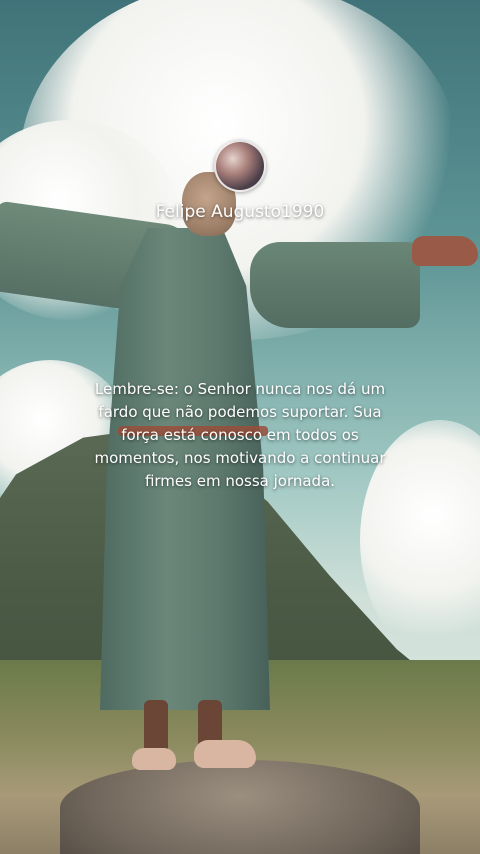 Image resolution: width=480 pixels, height=854 pixels. What do you see at coordinates (240, 212) in the screenshot?
I see `username-label: Felipe Augusto1990` at bounding box center [240, 212].